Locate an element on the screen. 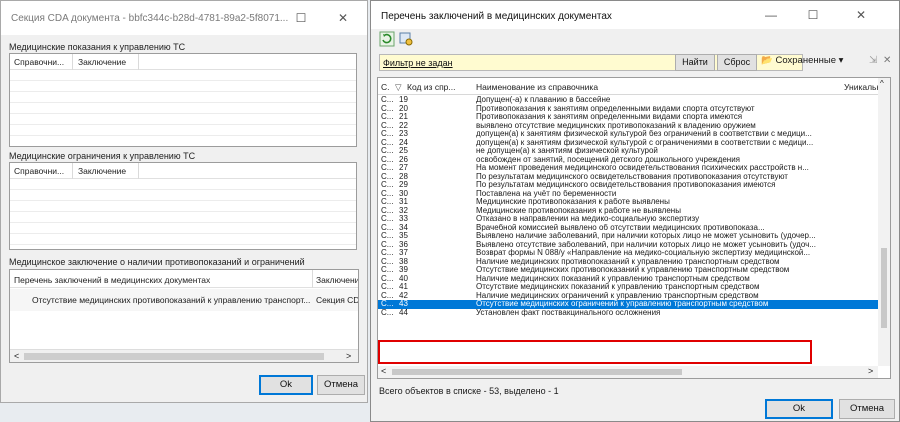  col-section: Заключени is located at coordinates (337, 280).